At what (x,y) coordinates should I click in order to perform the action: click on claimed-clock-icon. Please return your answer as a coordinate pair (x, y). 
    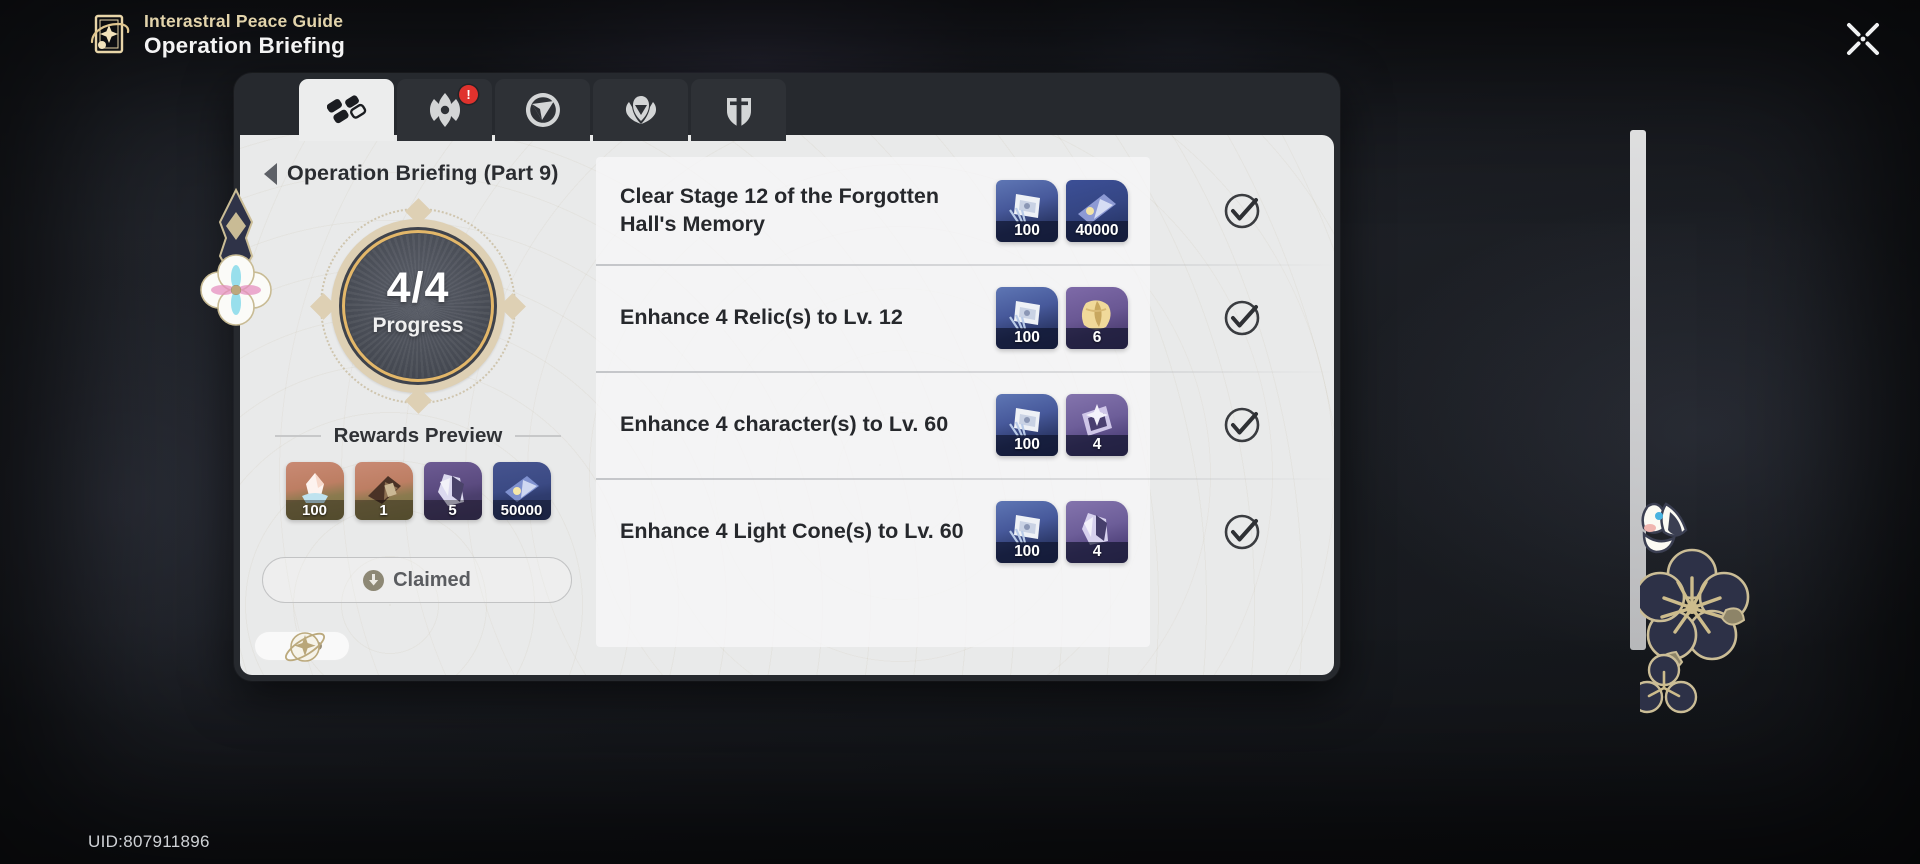
    Looking at the image, I should click on (374, 580).